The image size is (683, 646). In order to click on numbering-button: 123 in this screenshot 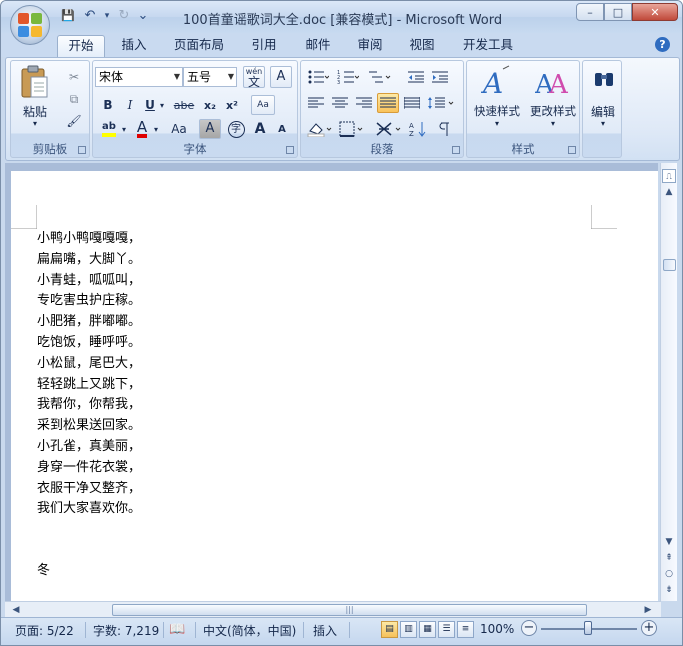, I will do `click(348, 77)`.